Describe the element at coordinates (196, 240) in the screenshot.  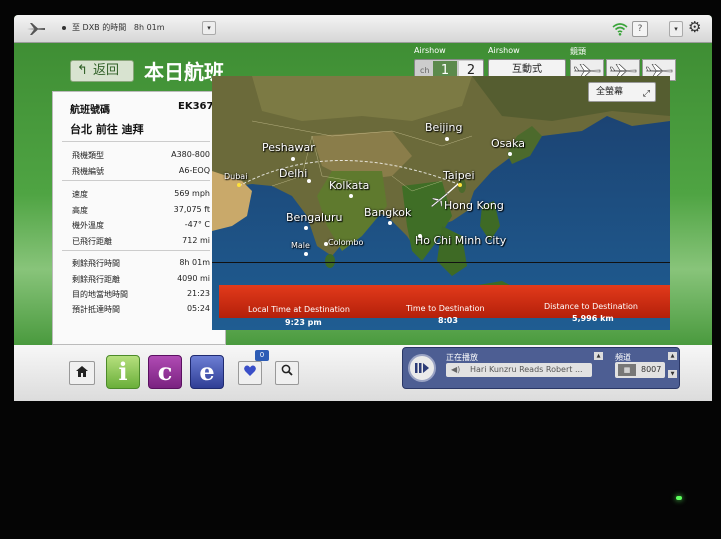
I see `distance-flown-value: 712 mi` at that location.